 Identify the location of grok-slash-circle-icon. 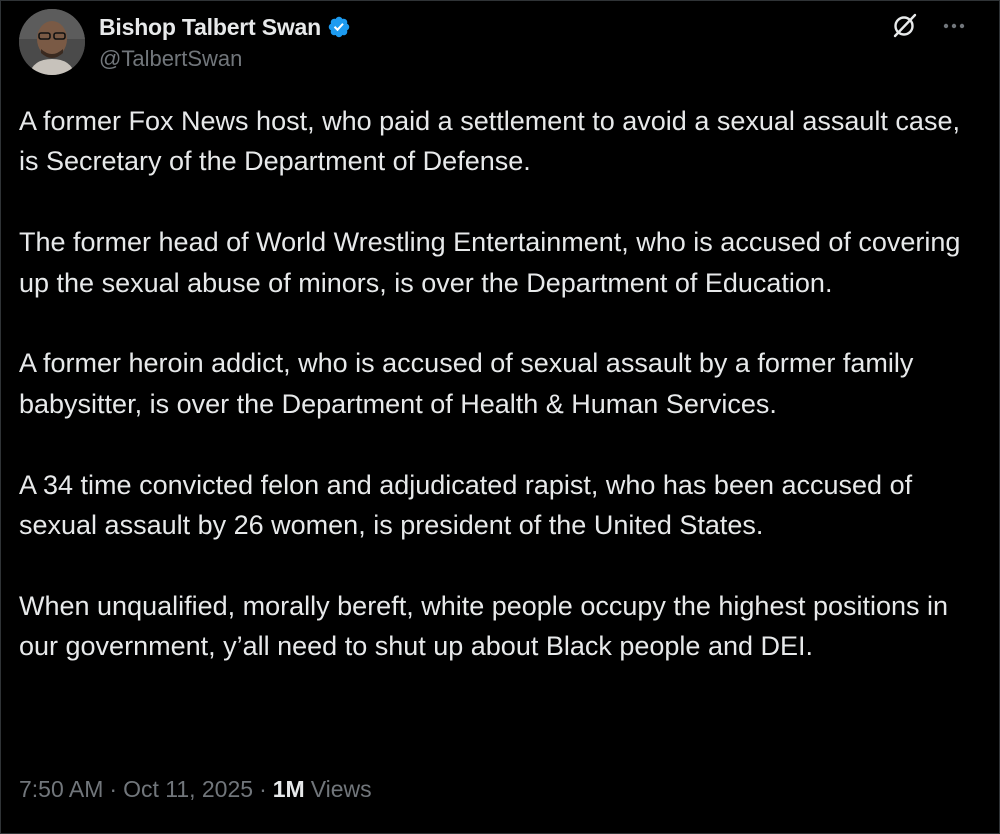
(904, 26).